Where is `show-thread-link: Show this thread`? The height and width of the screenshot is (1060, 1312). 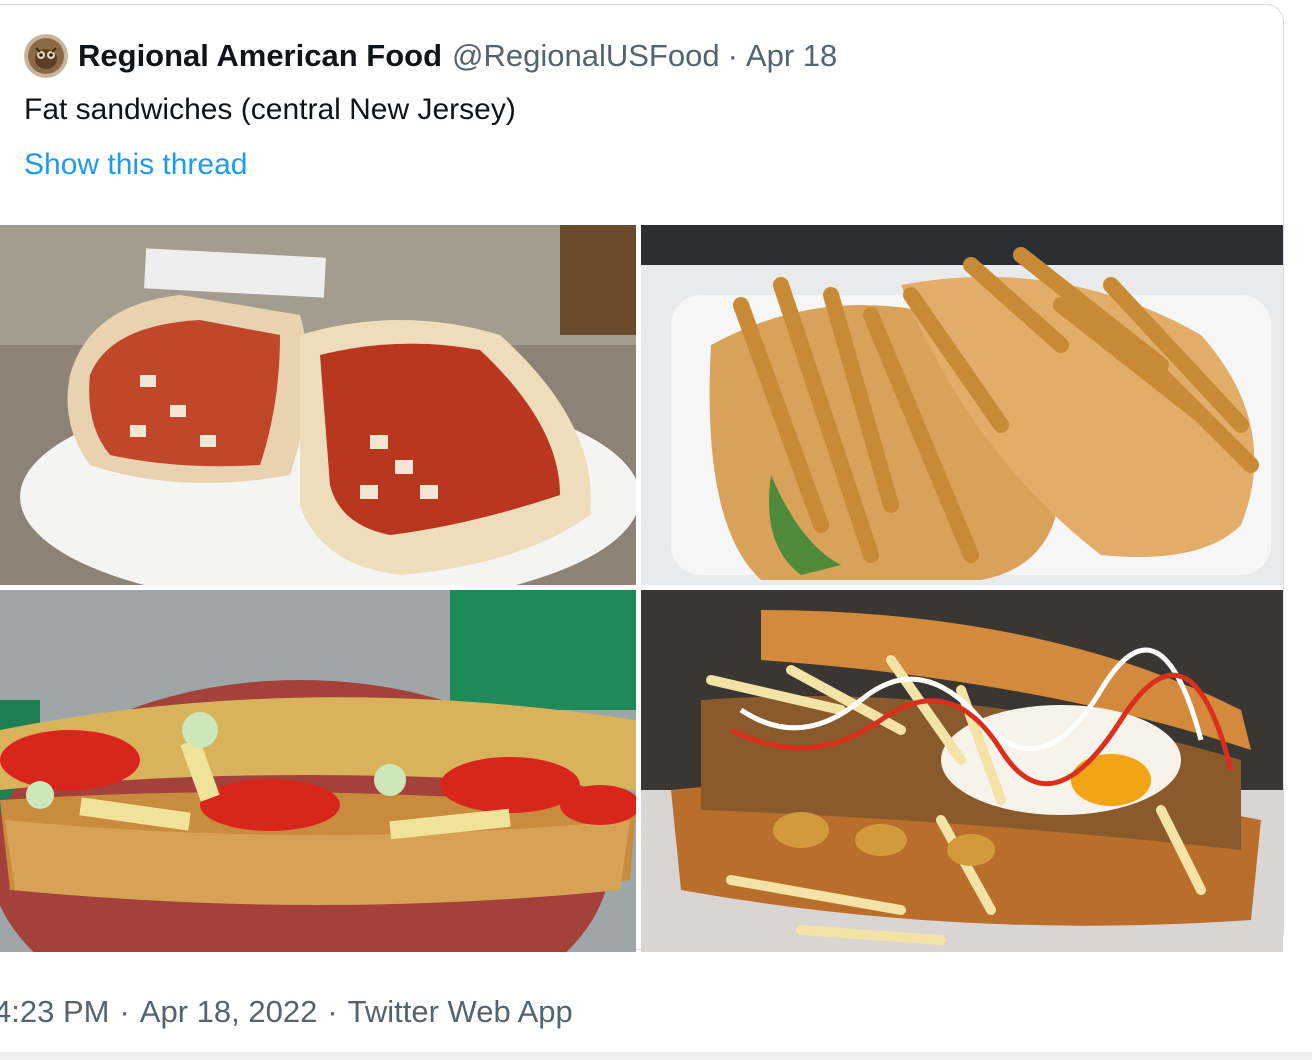
show-thread-link: Show this thread is located at coordinates (135, 165).